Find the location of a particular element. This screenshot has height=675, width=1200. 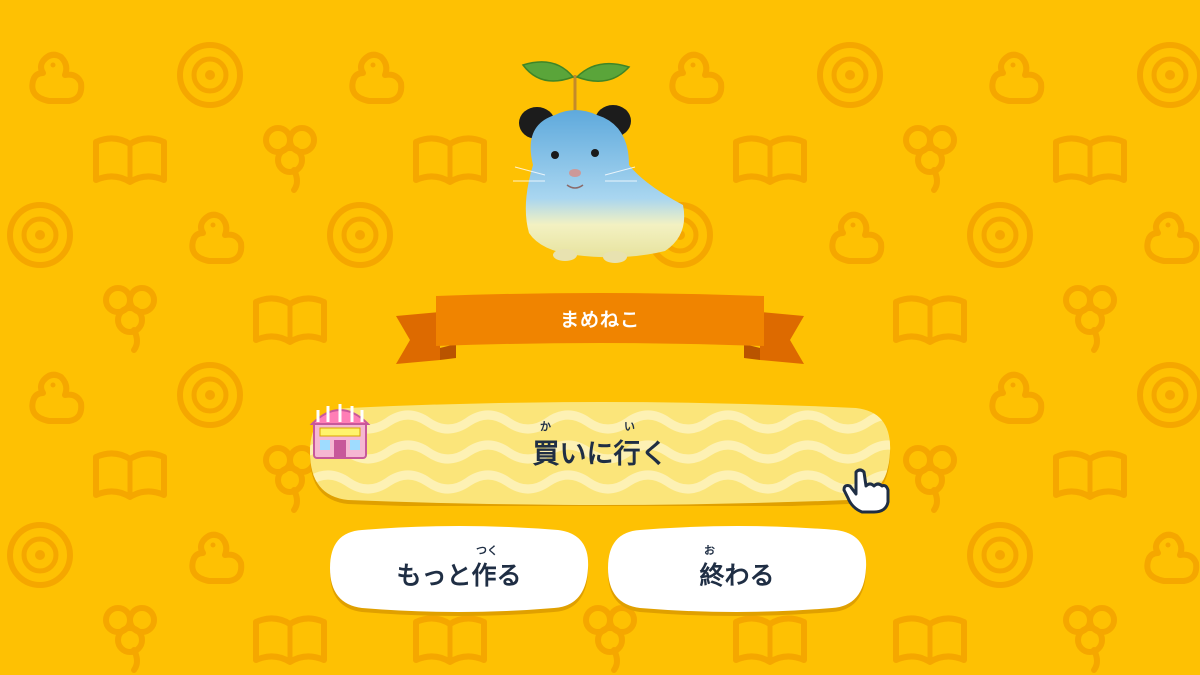

finish-label: 終わる is located at coordinates (737, 575).